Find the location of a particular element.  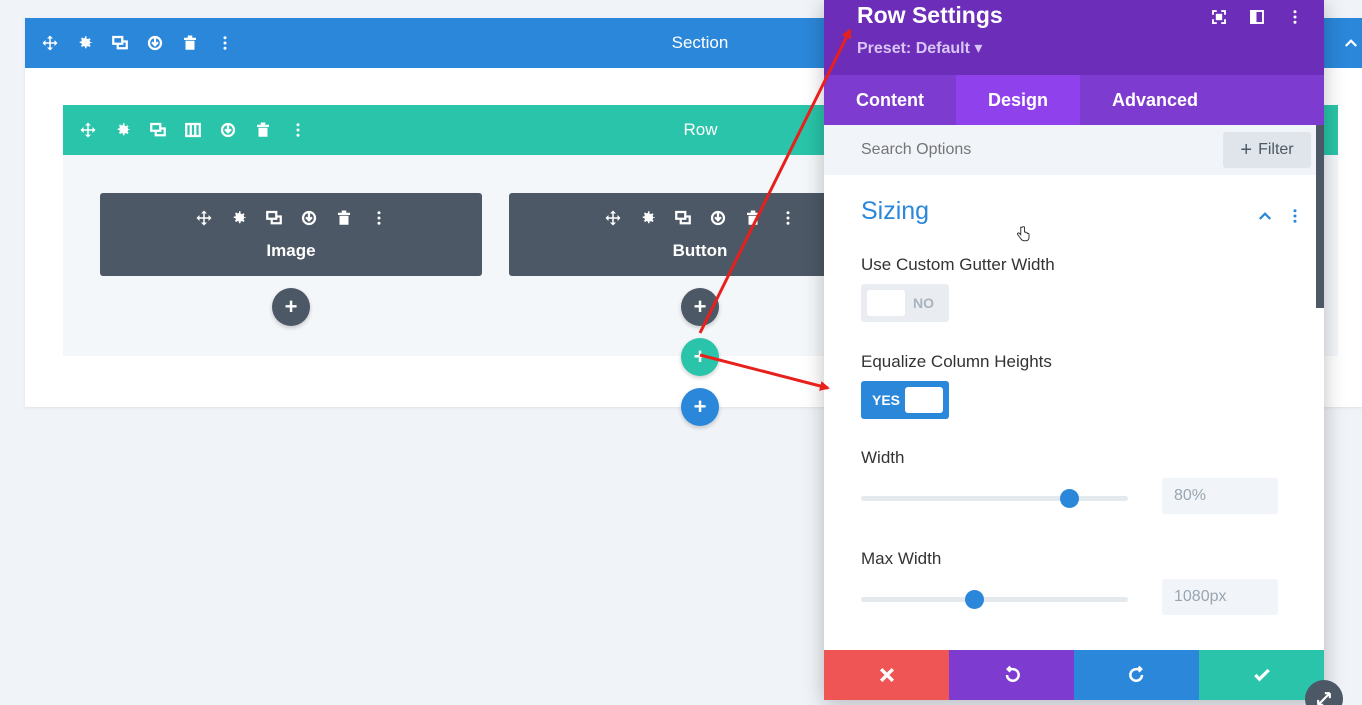

width-label: Width is located at coordinates (883, 457).